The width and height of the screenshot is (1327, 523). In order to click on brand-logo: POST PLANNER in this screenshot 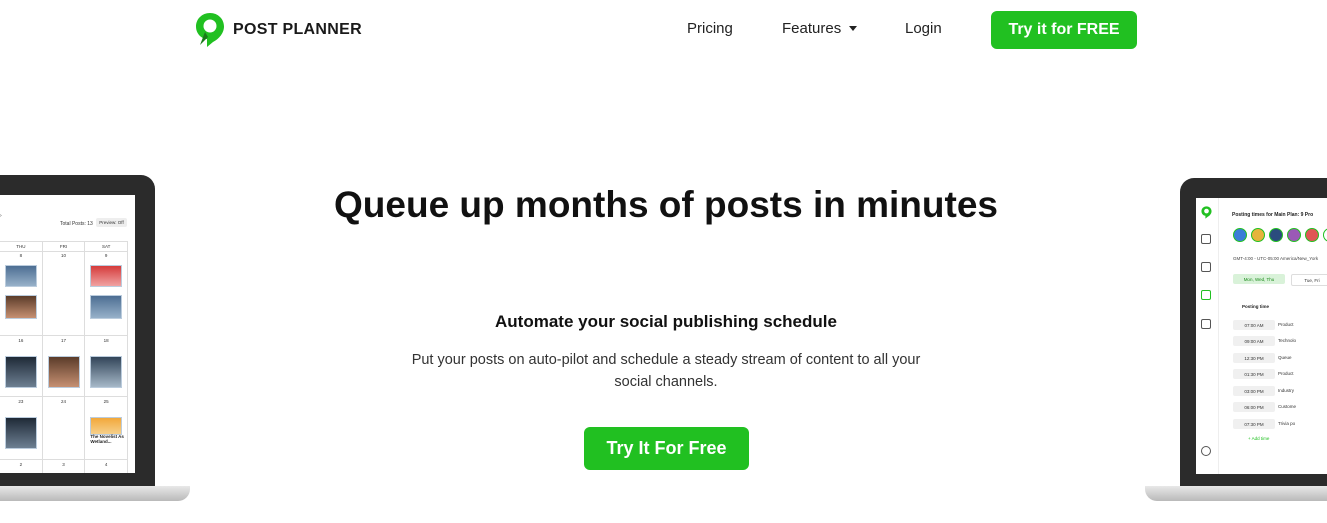, I will do `click(278, 30)`.